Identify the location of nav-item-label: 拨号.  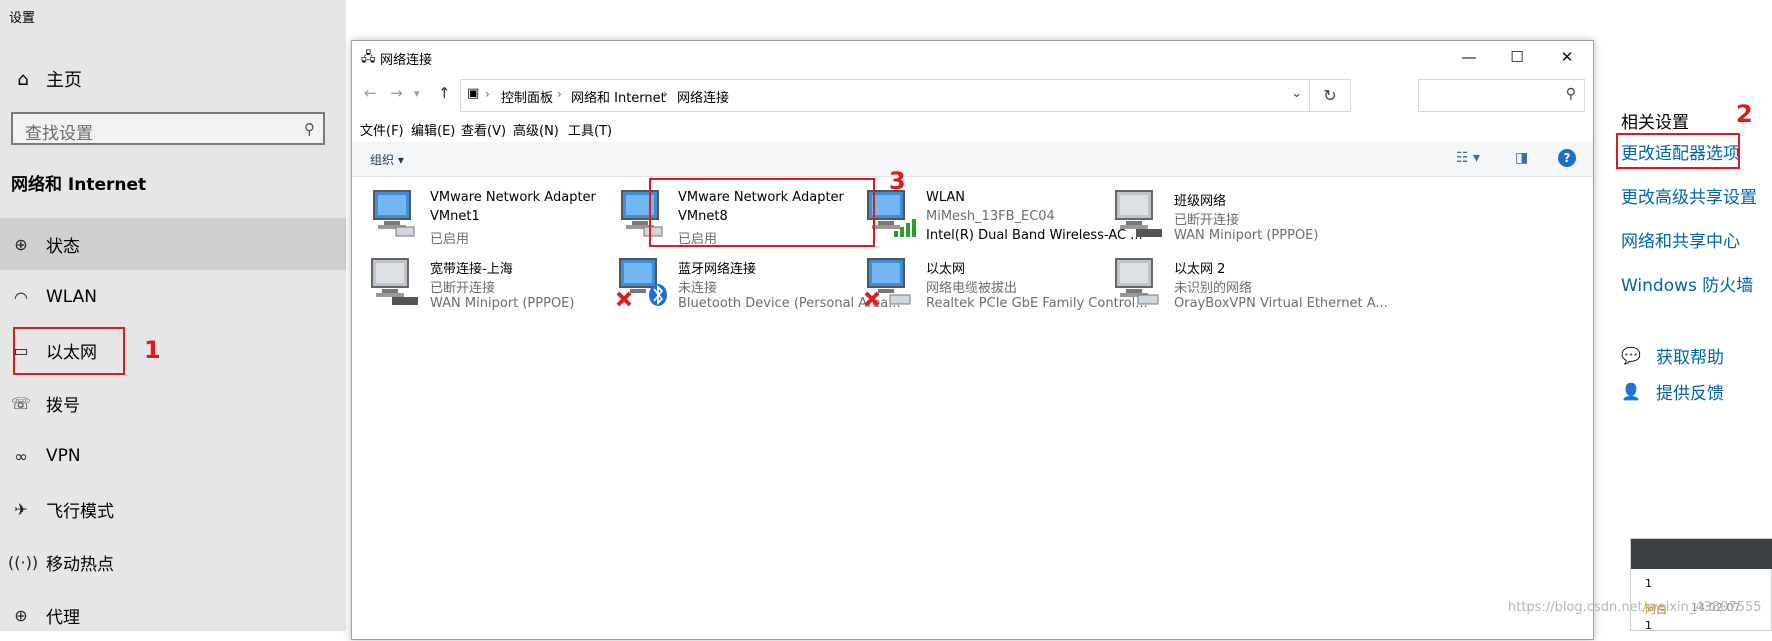
(63, 405).